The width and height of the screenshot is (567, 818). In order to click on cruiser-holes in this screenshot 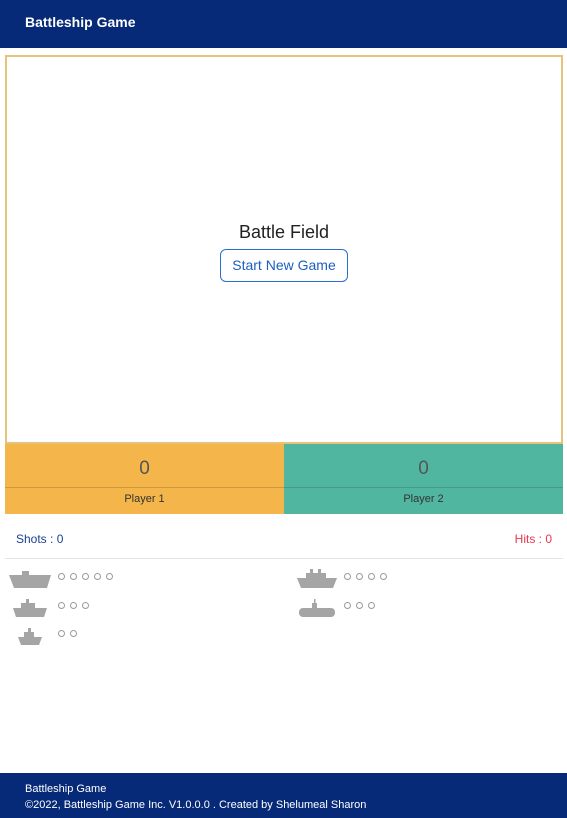, I will do `click(73, 605)`.